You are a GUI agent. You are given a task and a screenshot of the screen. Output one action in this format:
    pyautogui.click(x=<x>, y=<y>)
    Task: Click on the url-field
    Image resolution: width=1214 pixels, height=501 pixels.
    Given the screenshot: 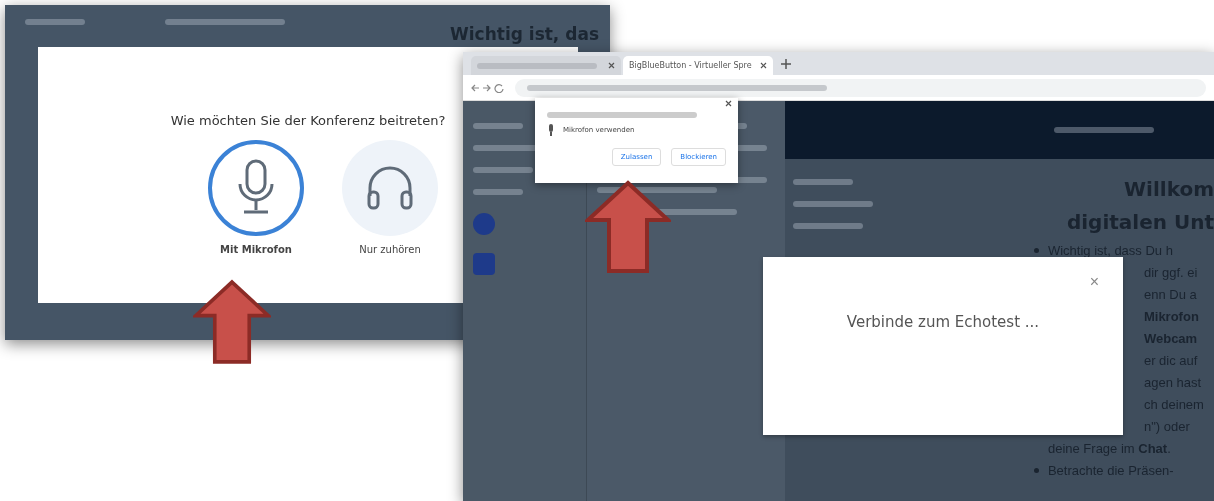 What is the action you would take?
    pyautogui.click(x=860, y=87)
    